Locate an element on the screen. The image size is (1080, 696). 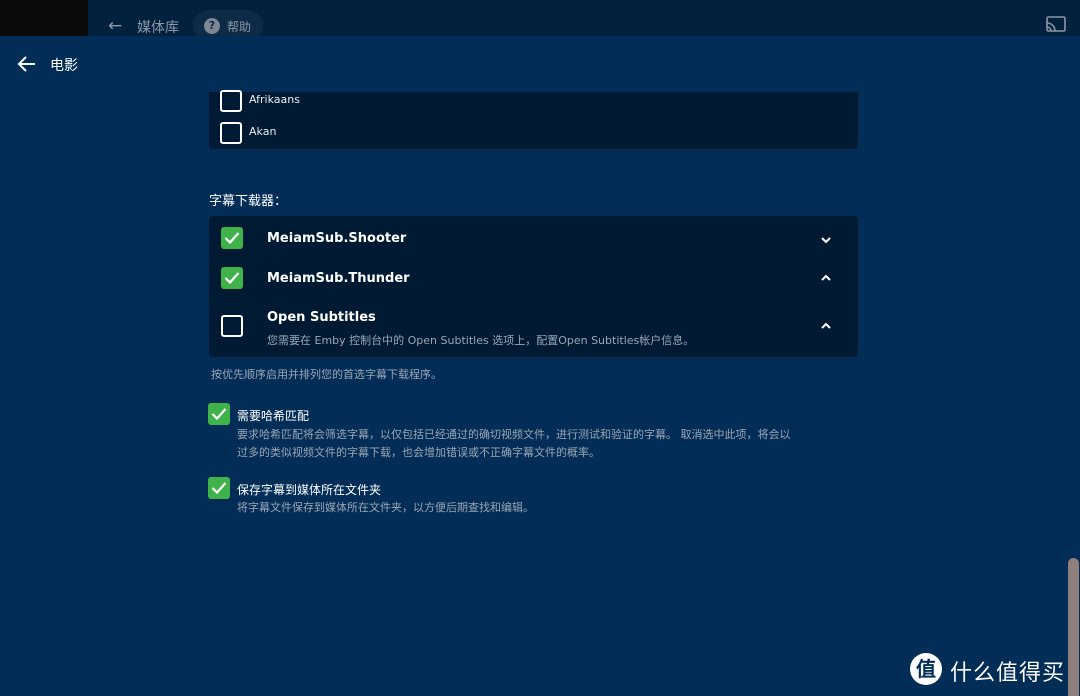
dialog-header: 电影 is located at coordinates (540, 64).